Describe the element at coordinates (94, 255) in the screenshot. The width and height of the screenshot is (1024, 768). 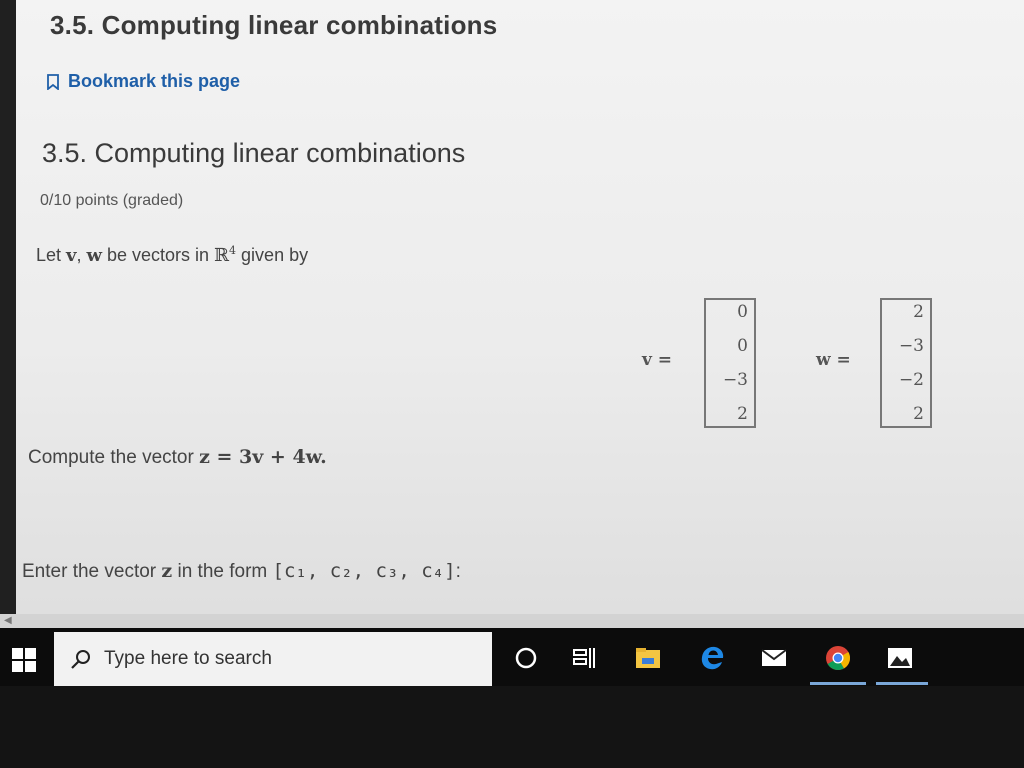
I see `vector-w-symbol: w` at that location.